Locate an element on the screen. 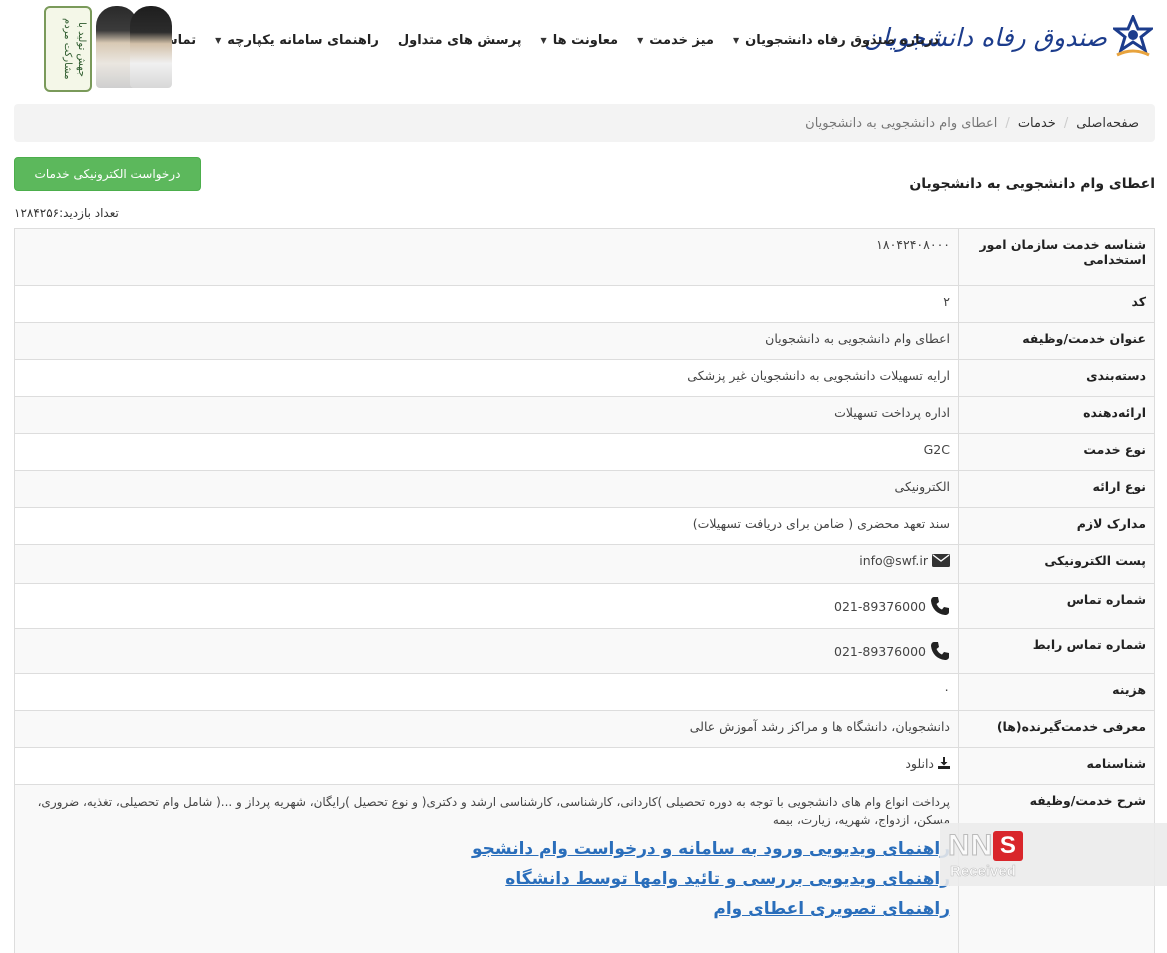 Image resolution: width=1167 pixels, height=953 pixels. table-row: هزینه ۰ is located at coordinates (584, 692).